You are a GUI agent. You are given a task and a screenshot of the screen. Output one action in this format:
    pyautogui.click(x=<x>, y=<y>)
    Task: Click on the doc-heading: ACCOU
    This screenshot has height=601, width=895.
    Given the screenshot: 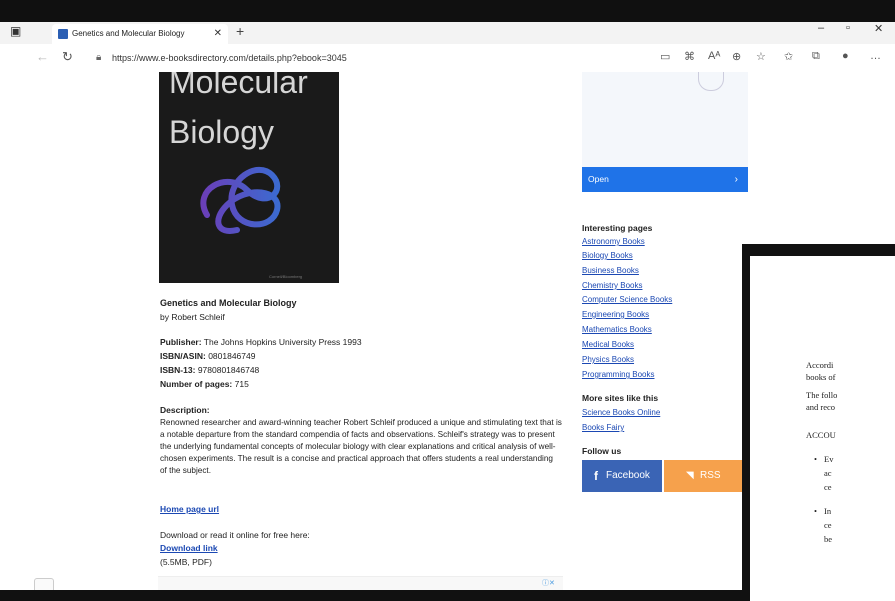 What is the action you would take?
    pyautogui.click(x=821, y=435)
    